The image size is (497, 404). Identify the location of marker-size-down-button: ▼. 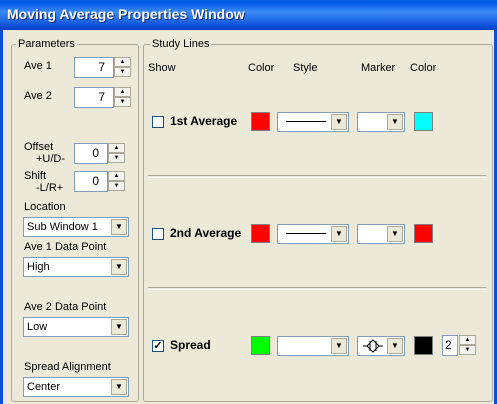
(467, 350).